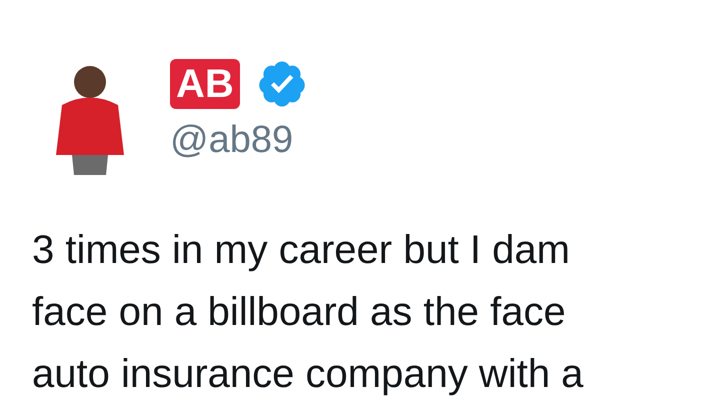 The height and width of the screenshot is (405, 720). I want to click on display-name: AB, so click(205, 84).